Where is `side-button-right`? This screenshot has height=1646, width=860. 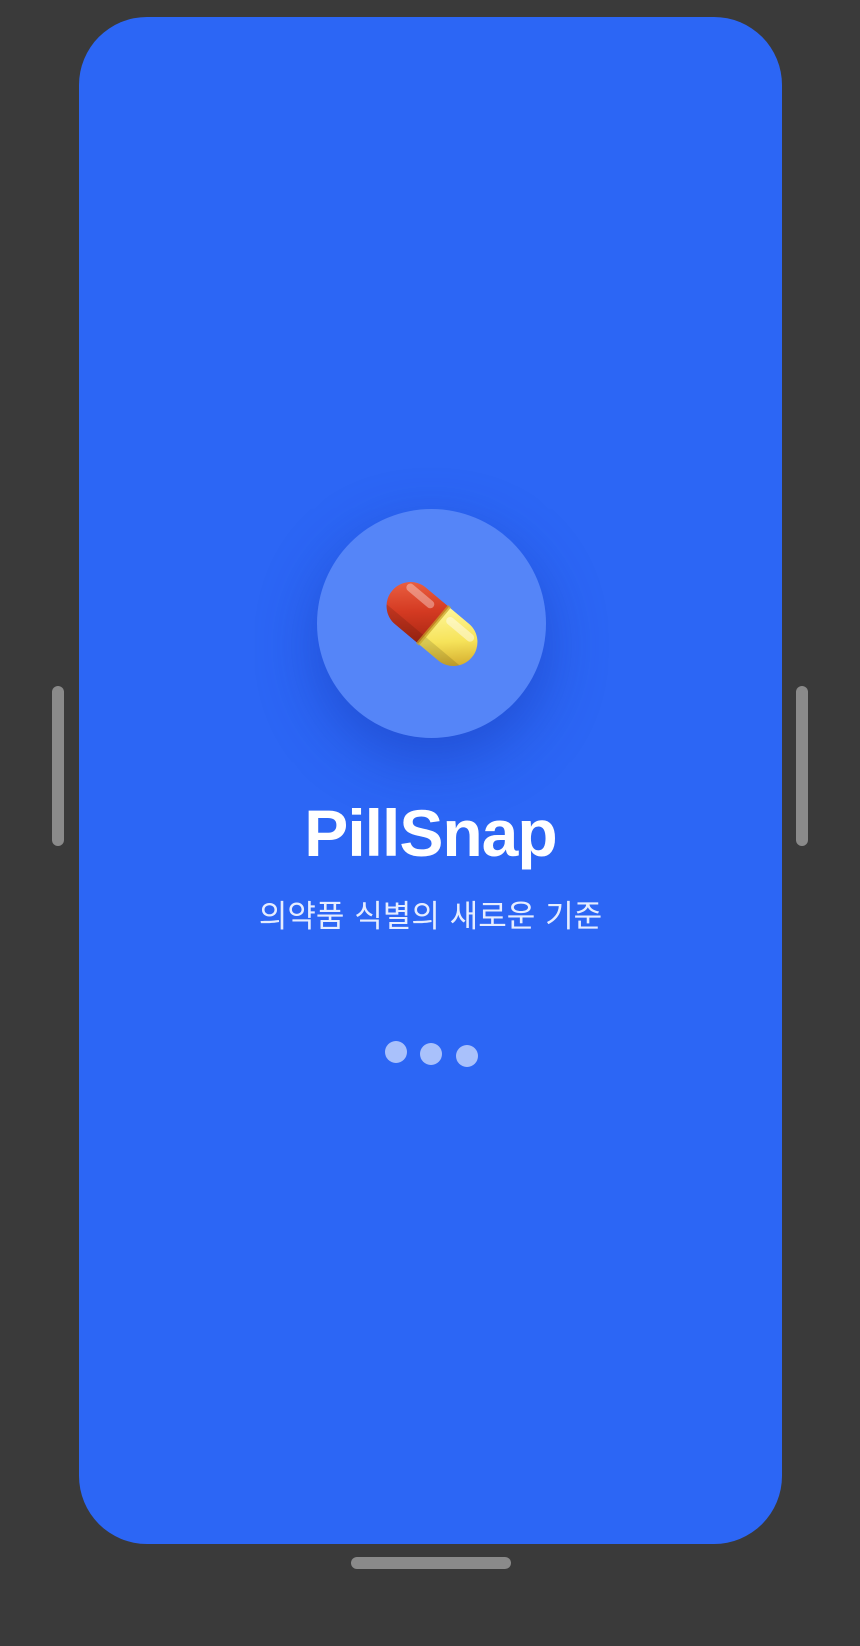
side-button-right is located at coordinates (802, 766).